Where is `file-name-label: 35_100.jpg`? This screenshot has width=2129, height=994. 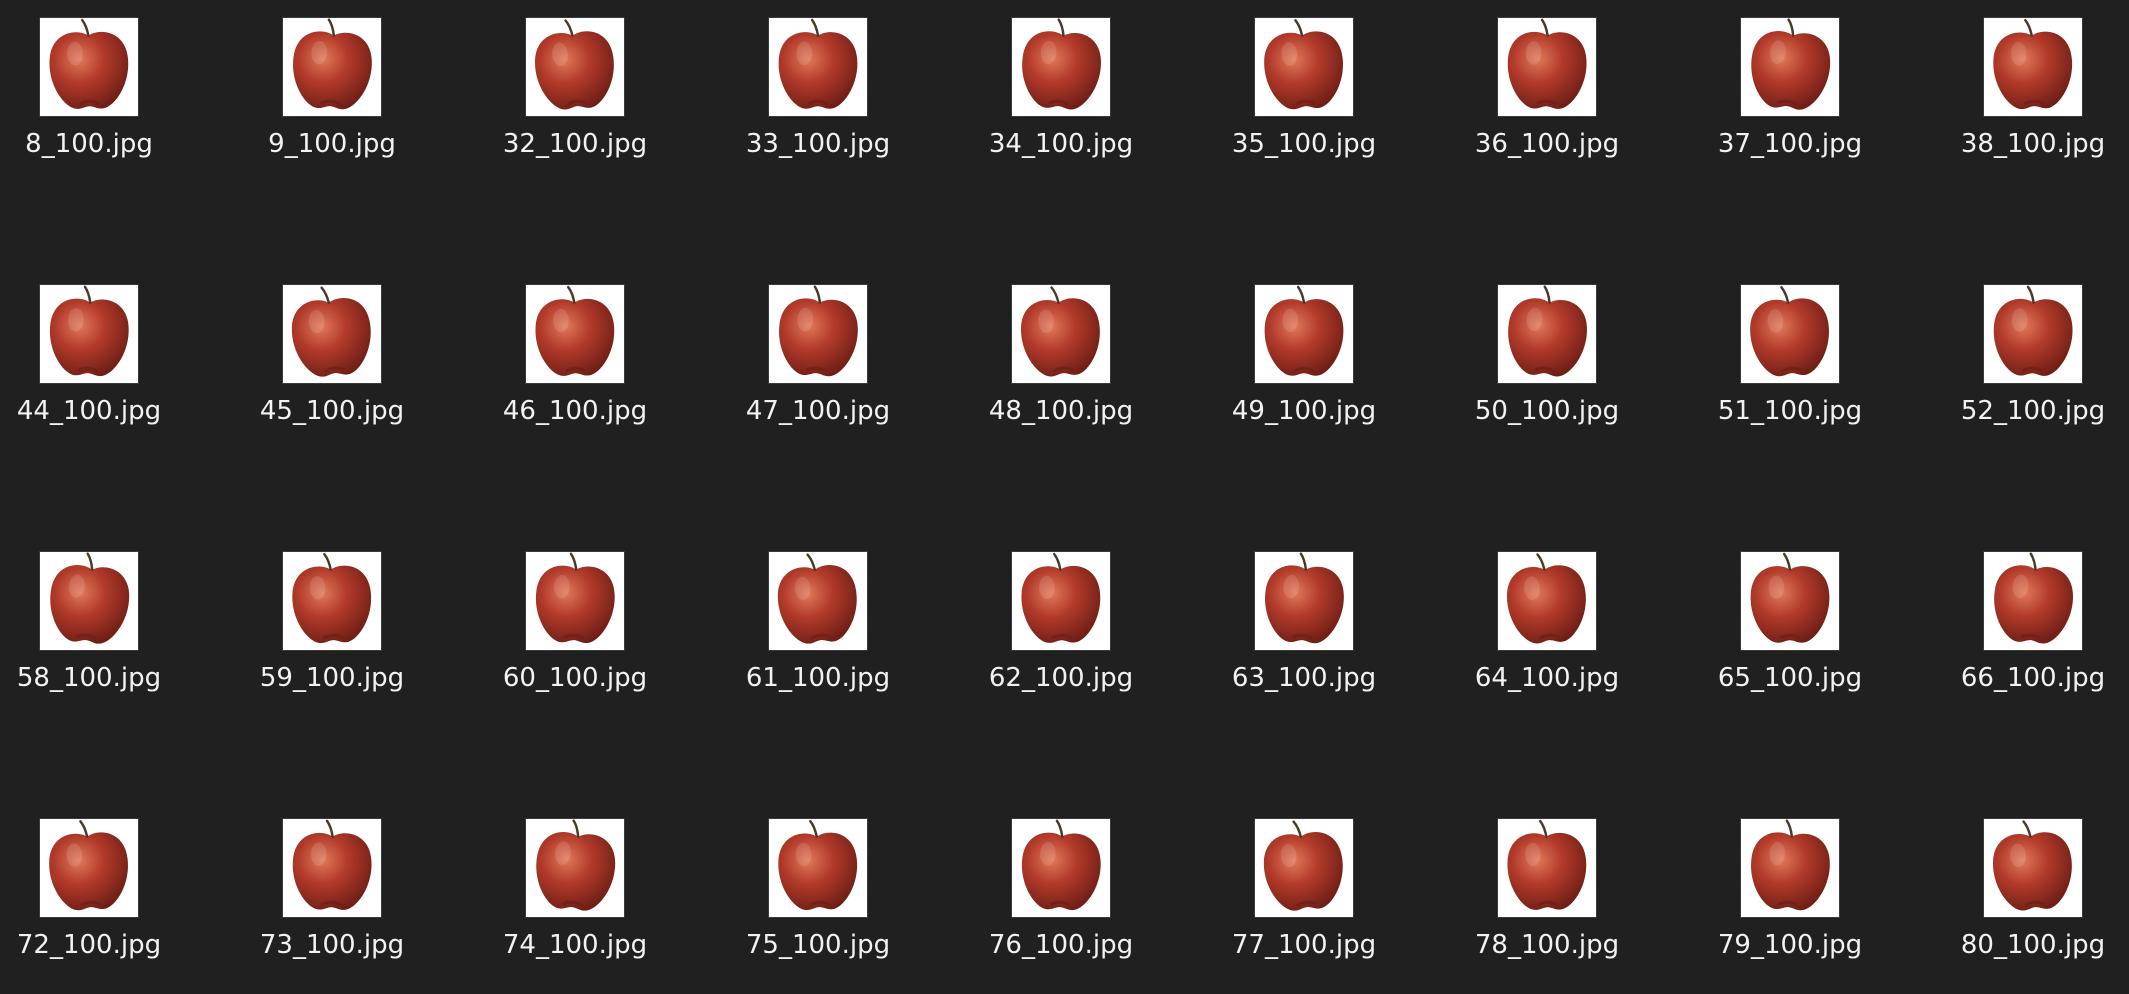 file-name-label: 35_100.jpg is located at coordinates (1304, 144).